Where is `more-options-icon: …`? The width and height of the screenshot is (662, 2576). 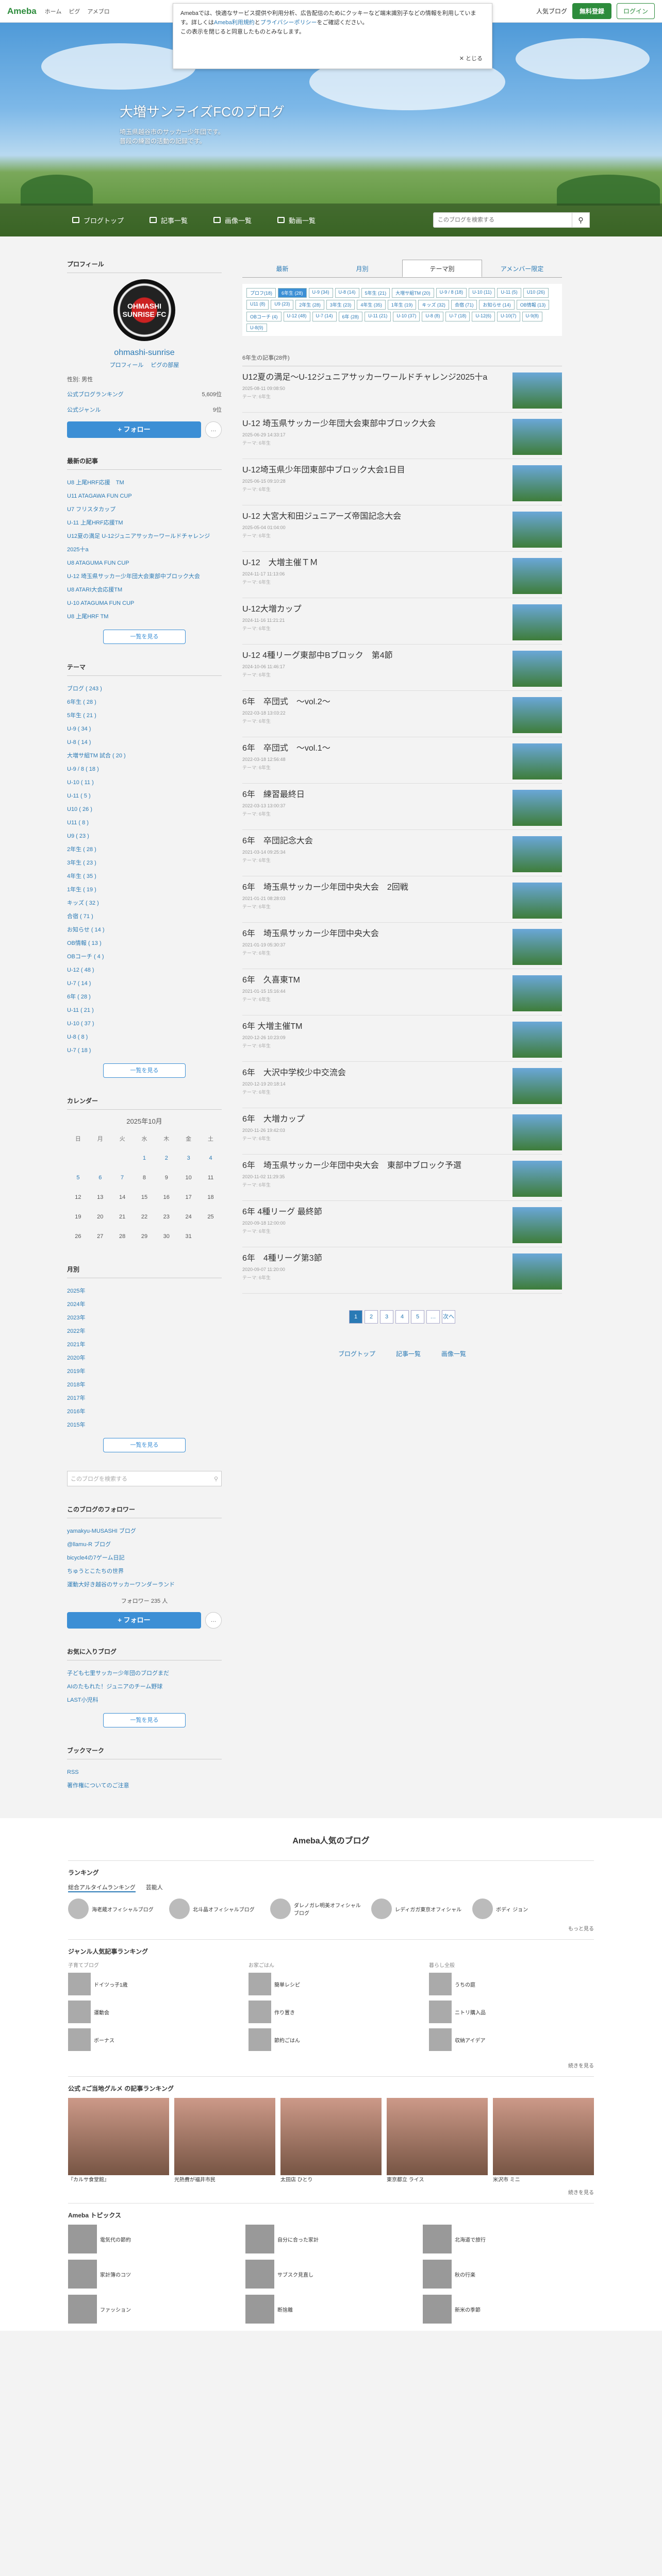 more-options-icon: … is located at coordinates (214, 1621).